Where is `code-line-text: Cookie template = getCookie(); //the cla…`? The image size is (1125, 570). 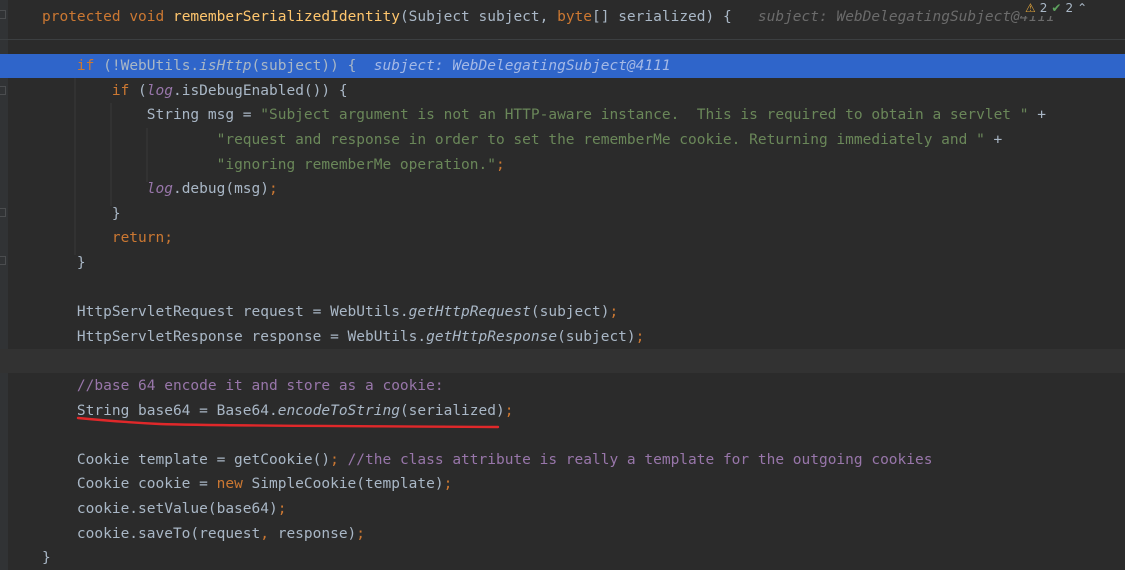 code-line-text: Cookie template = getCookie(); //the cla… is located at coordinates (487, 460).